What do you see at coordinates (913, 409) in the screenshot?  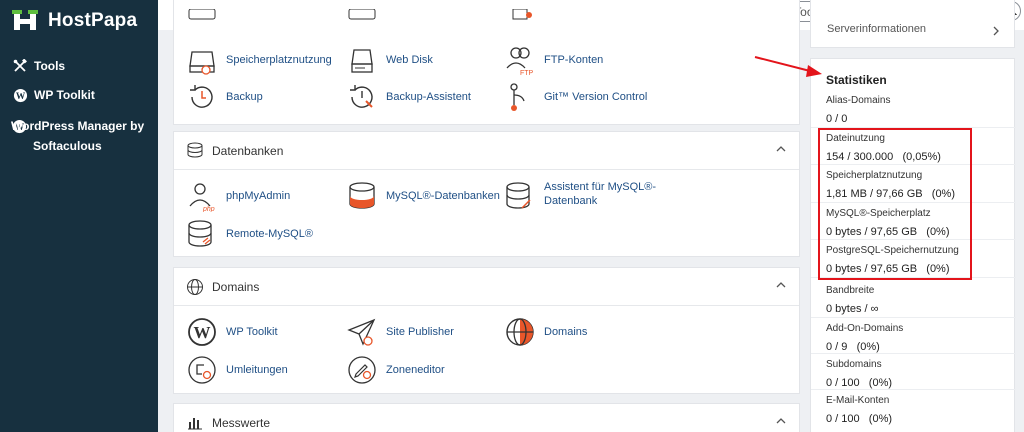 I see `stat-e-mail-konten: E-Mail-Konten 0 / 100 (0%)` at bounding box center [913, 409].